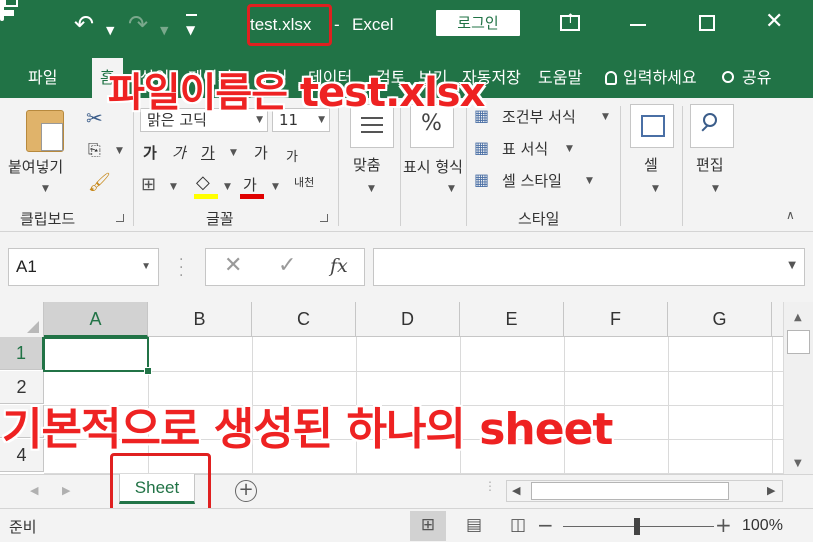 This screenshot has height=542, width=813. Describe the element at coordinates (66, 490) in the screenshot. I see `next-sheet-icon: ▶` at that location.